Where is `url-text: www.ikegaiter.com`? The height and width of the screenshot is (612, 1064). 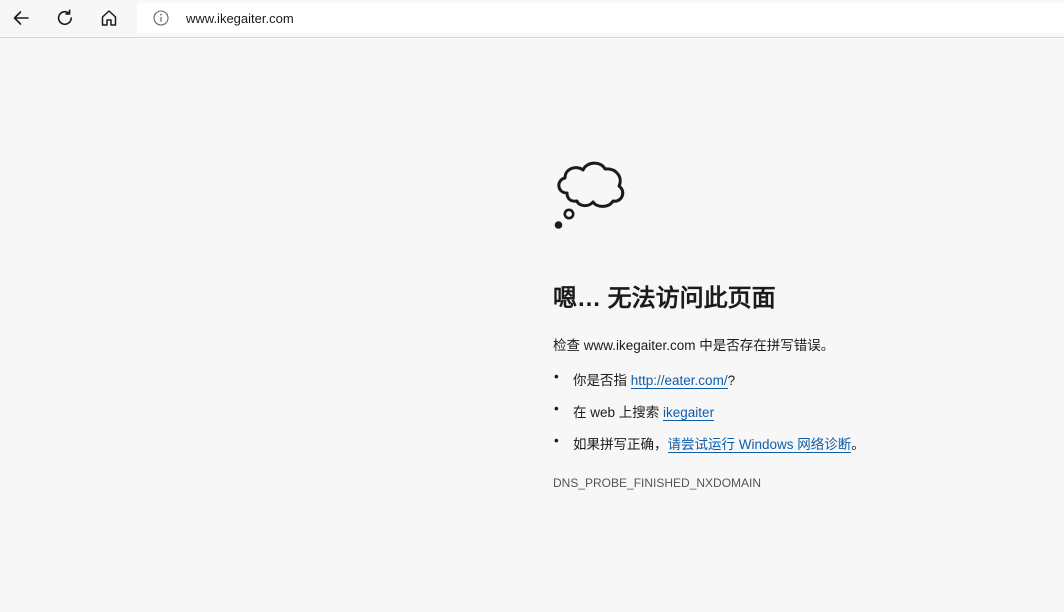 url-text: www.ikegaiter.com is located at coordinates (240, 18).